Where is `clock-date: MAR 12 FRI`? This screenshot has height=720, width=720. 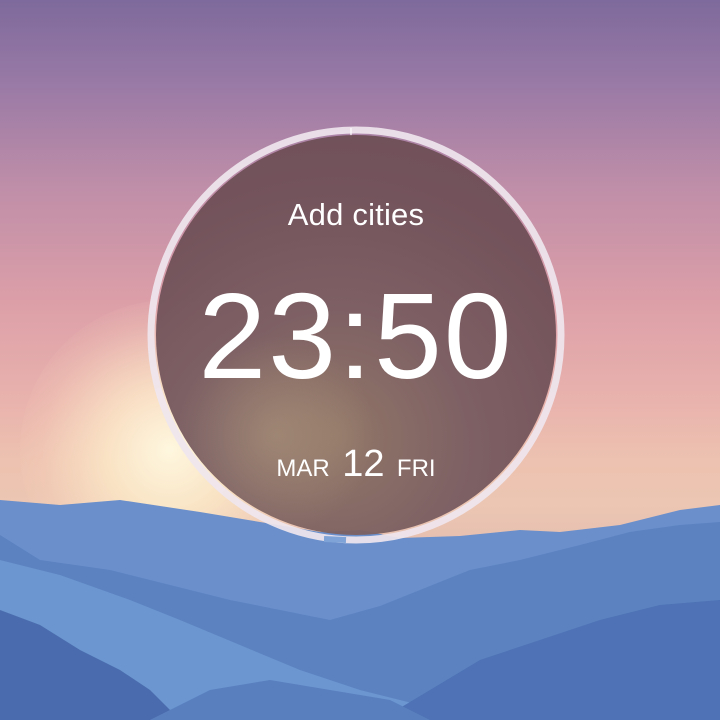 clock-date: MAR 12 FRI is located at coordinates (356, 464).